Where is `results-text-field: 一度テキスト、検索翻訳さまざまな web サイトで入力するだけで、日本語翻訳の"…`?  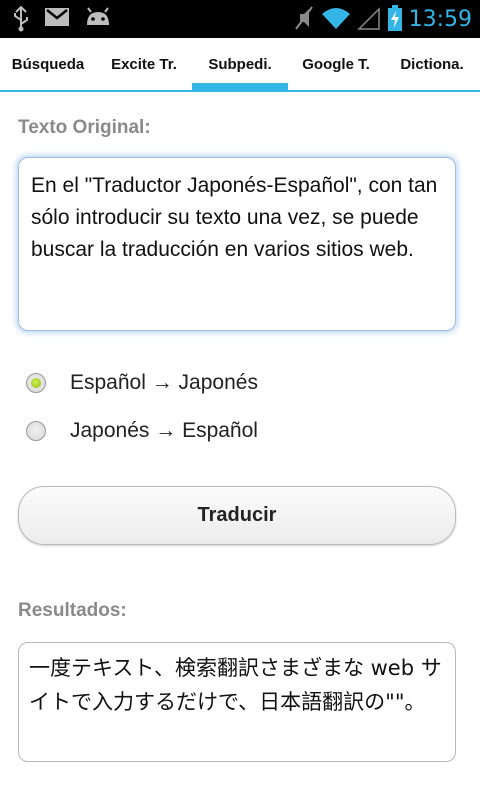
results-text-field: 一度テキスト、検索翻訳さまざまな web サイトで入力するだけで、日本語翻訳の"… is located at coordinates (237, 702).